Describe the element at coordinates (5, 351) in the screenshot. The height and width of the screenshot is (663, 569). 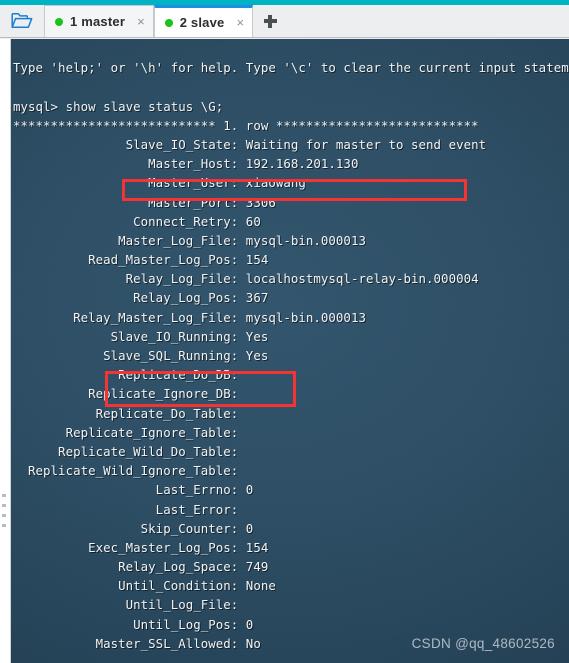
I see `terminal-scroll-gutter` at that location.